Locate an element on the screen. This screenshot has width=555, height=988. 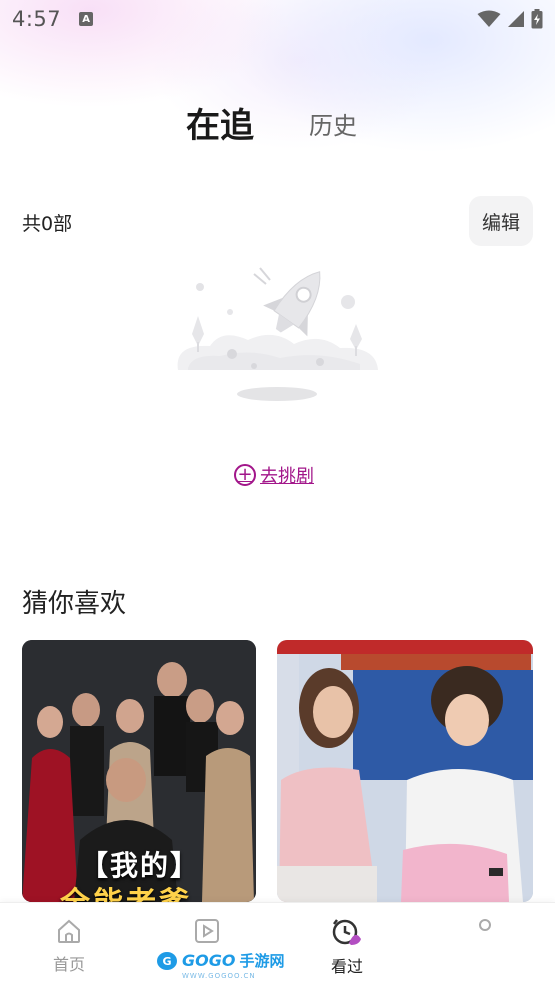
recommend-card: 【我的】 全能老爹 is located at coordinates (139, 771).